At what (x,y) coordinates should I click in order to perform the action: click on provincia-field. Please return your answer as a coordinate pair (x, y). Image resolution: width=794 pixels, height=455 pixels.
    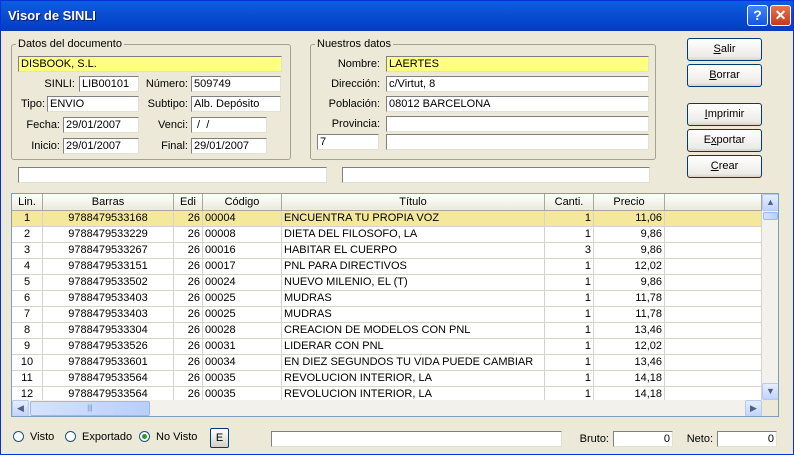
    Looking at the image, I should click on (517, 124).